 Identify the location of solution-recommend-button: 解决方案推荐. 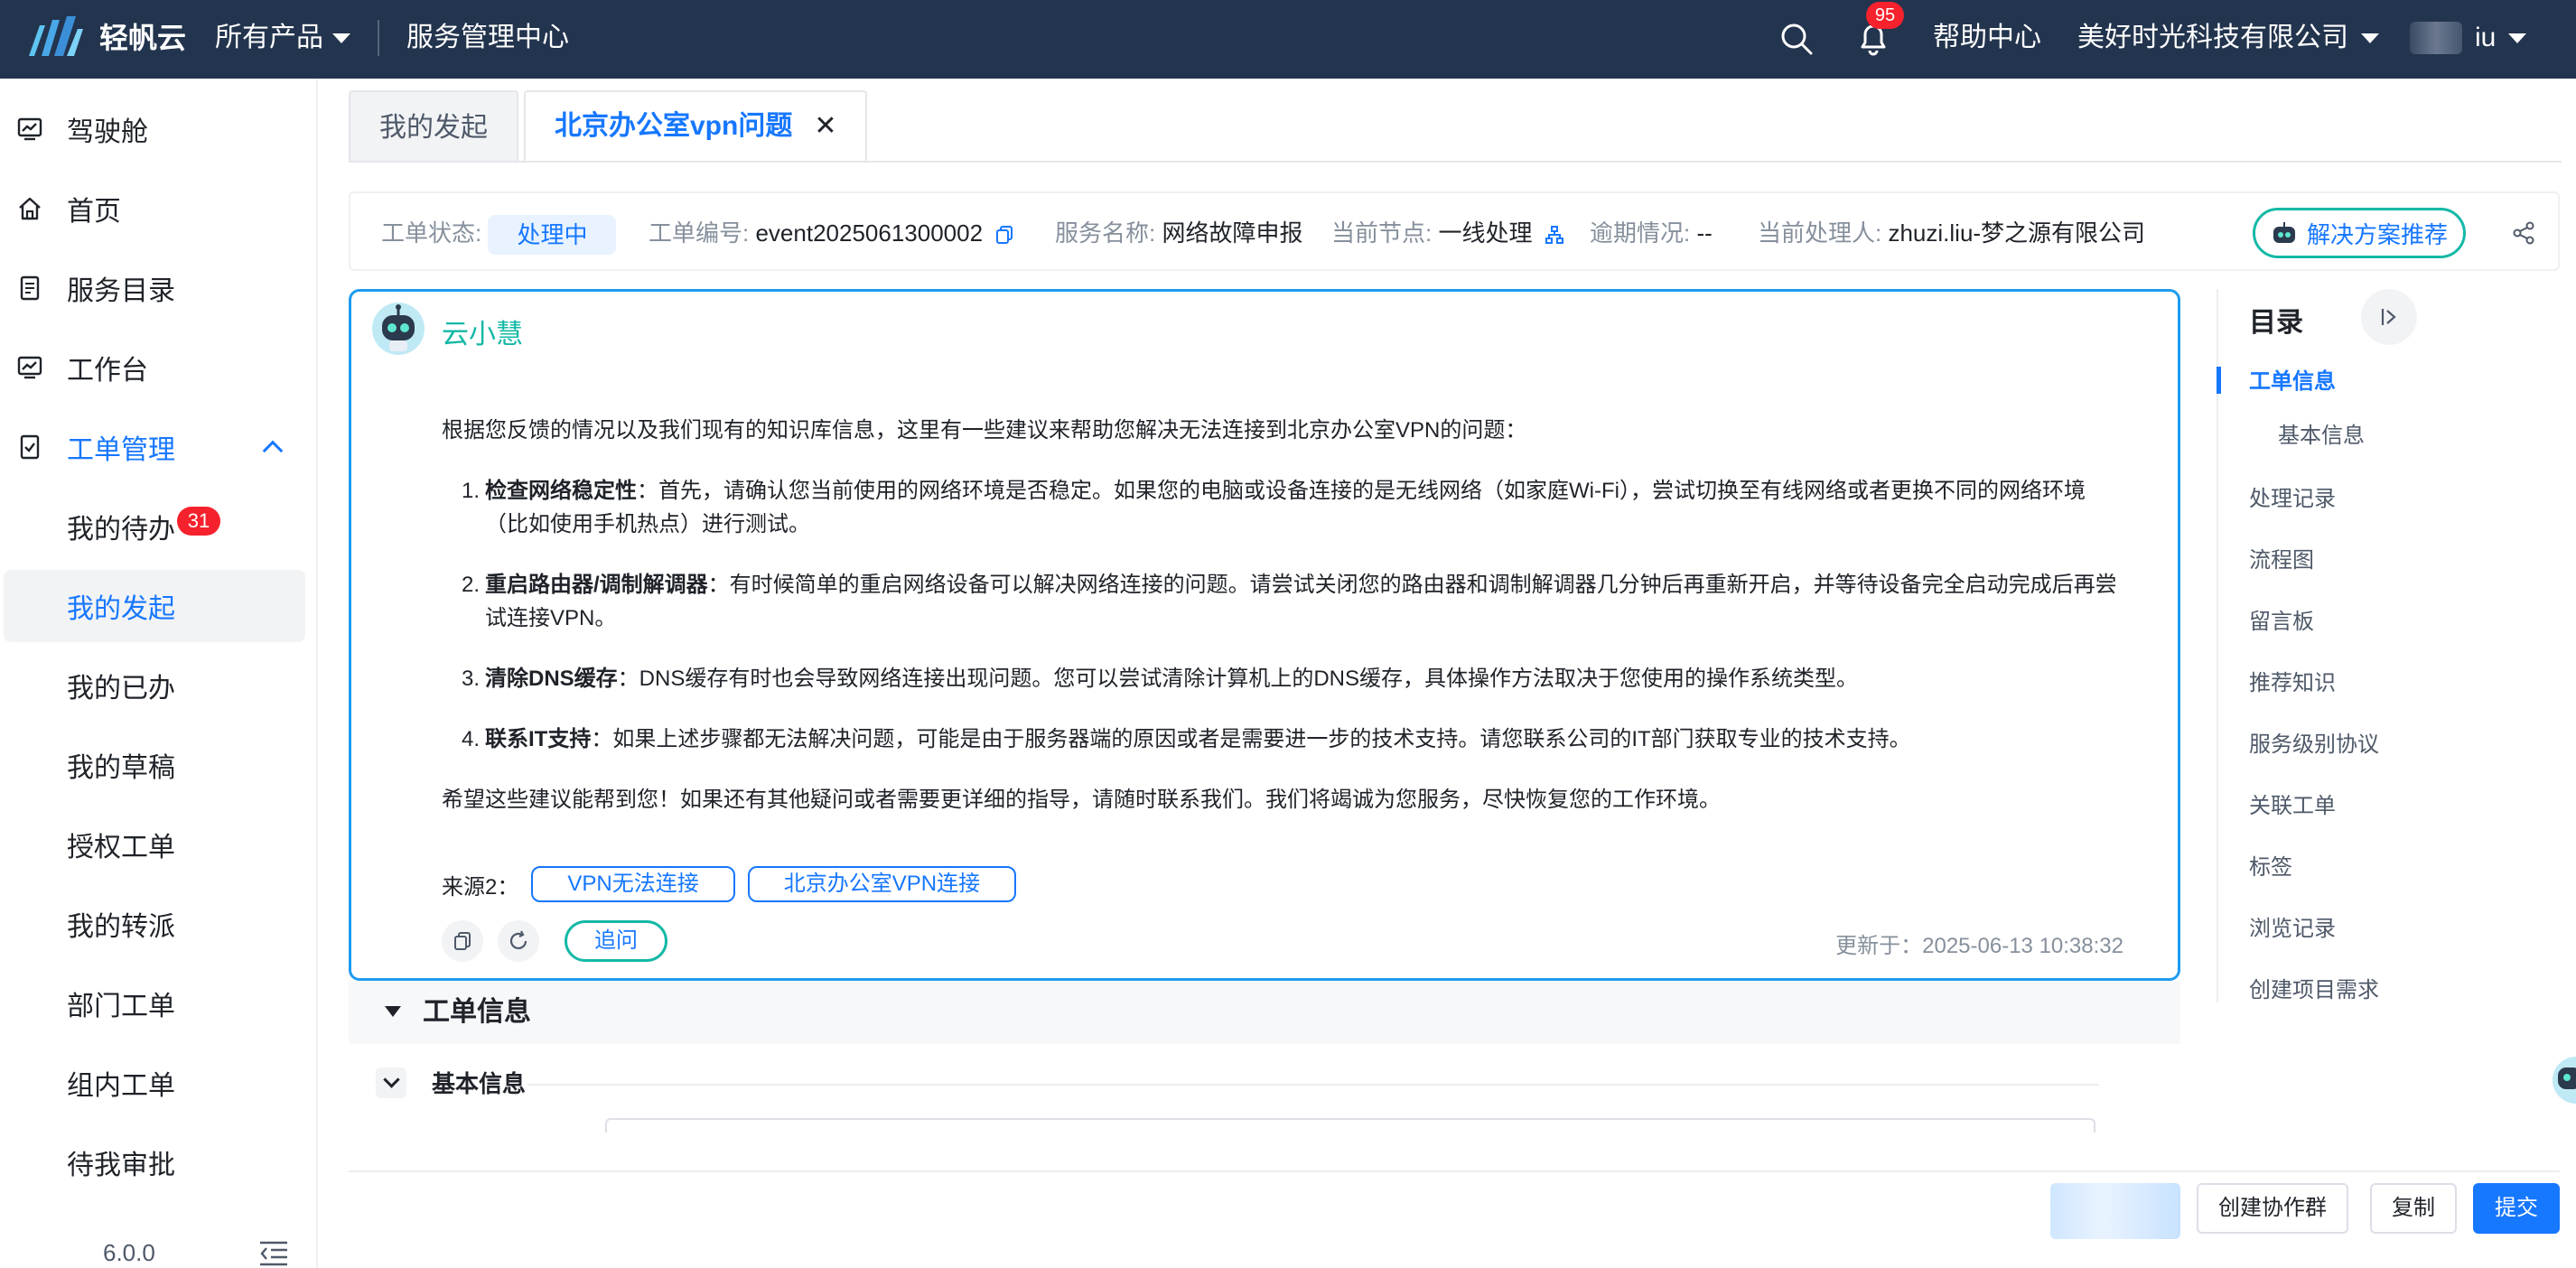
(2359, 233).